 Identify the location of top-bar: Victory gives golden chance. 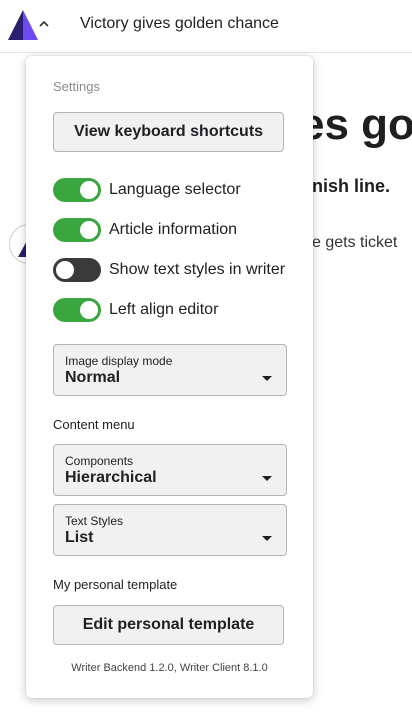
(206, 26).